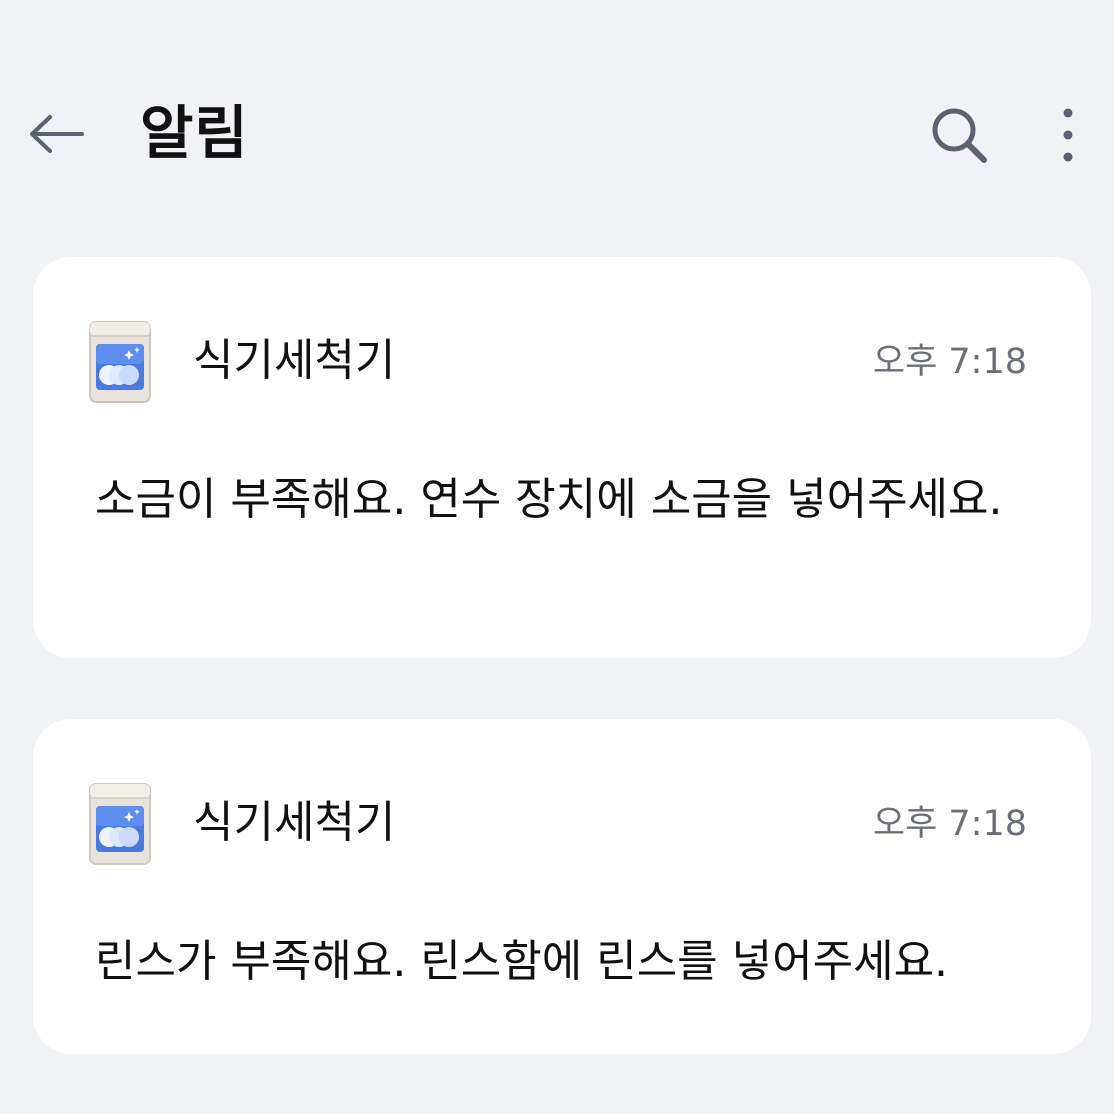 This screenshot has height=1114, width=1114. Describe the element at coordinates (557, 135) in the screenshot. I see `app-bar: 알림` at that location.